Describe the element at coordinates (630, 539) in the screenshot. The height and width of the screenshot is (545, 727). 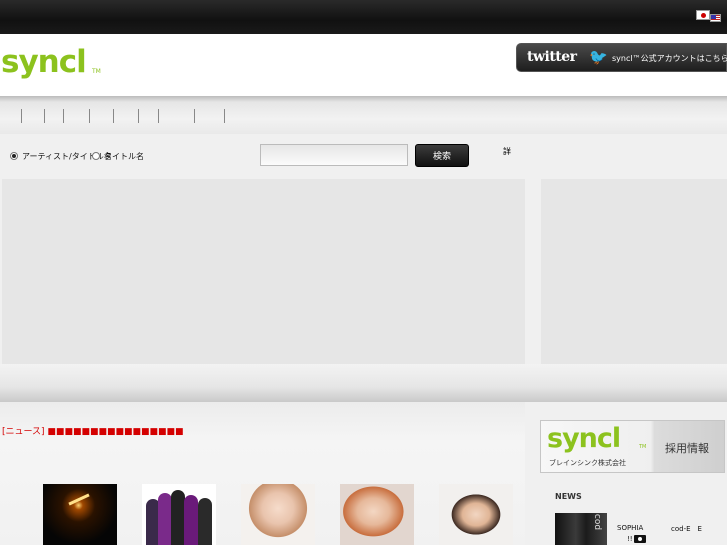
I see `news-item: !!` at that location.